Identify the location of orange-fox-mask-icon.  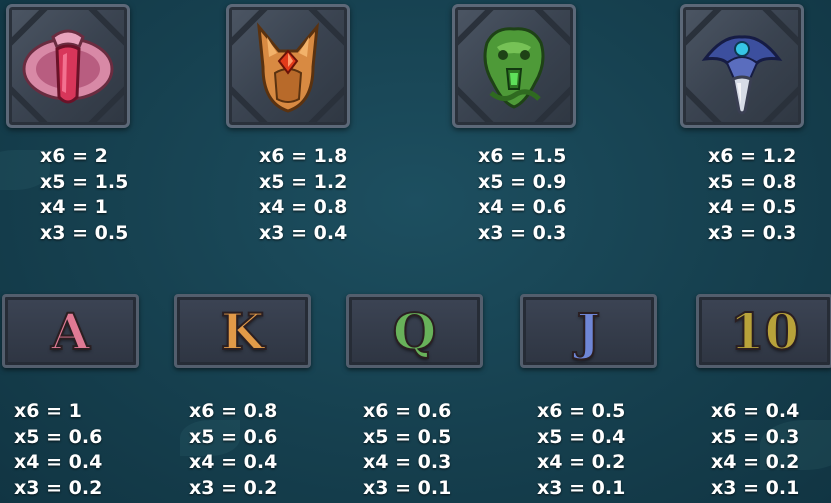
(288, 67).